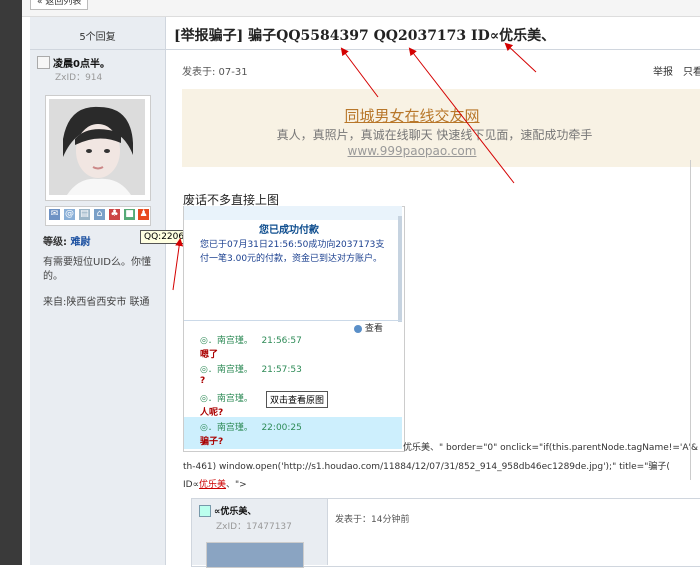 The image size is (700, 568). What do you see at coordinates (178, 264) in the screenshot?
I see `arrow-to-qq-tooltip` at bounding box center [178, 264].